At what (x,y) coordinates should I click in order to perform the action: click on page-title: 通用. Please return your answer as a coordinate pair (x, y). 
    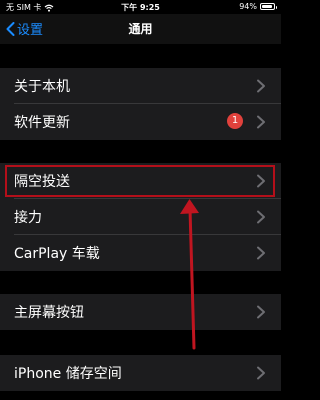
    Looking at the image, I should click on (140, 29).